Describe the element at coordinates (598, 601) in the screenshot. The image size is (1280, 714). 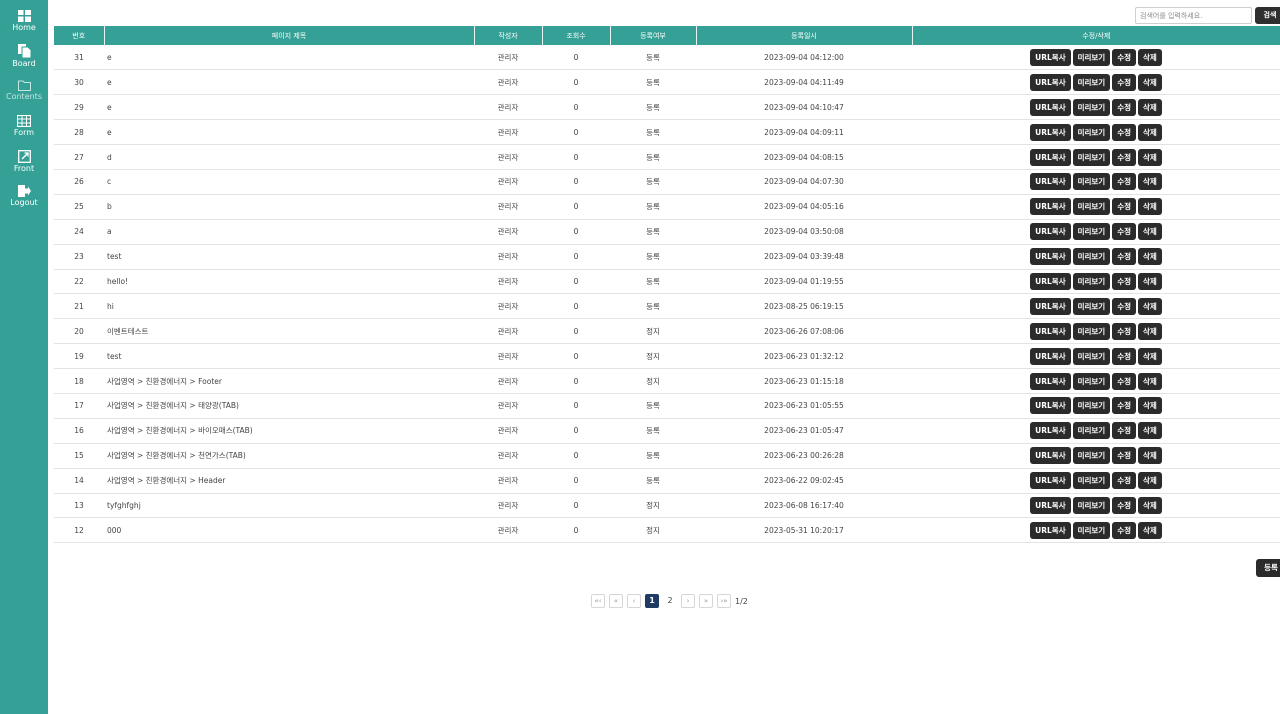
I see `first-page-button: «‹` at that location.